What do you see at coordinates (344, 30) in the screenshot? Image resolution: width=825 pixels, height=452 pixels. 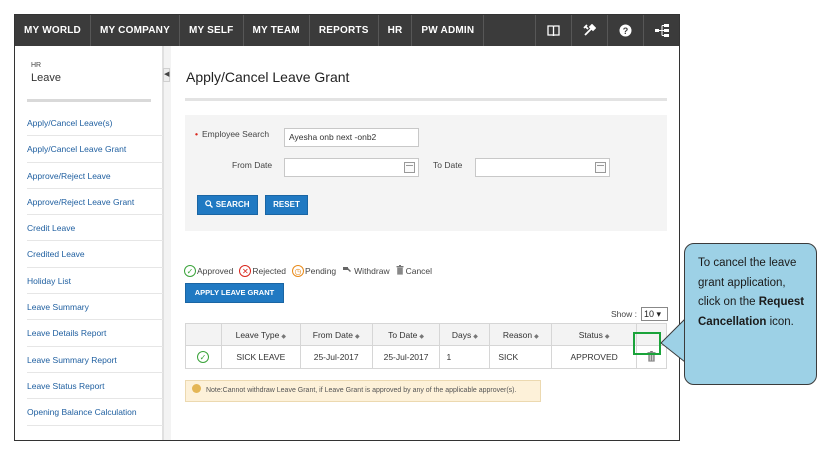 I see `nav-reports: REPORTS` at bounding box center [344, 30].